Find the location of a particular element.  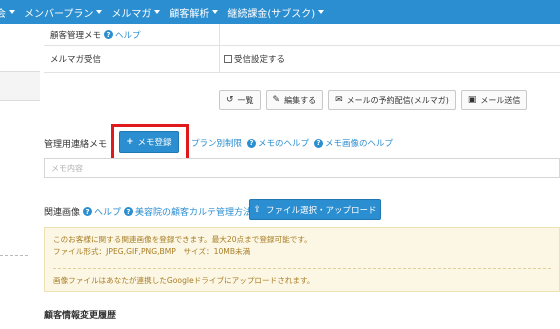

mail-send-button: ▣ メール送信 is located at coordinates (494, 100).